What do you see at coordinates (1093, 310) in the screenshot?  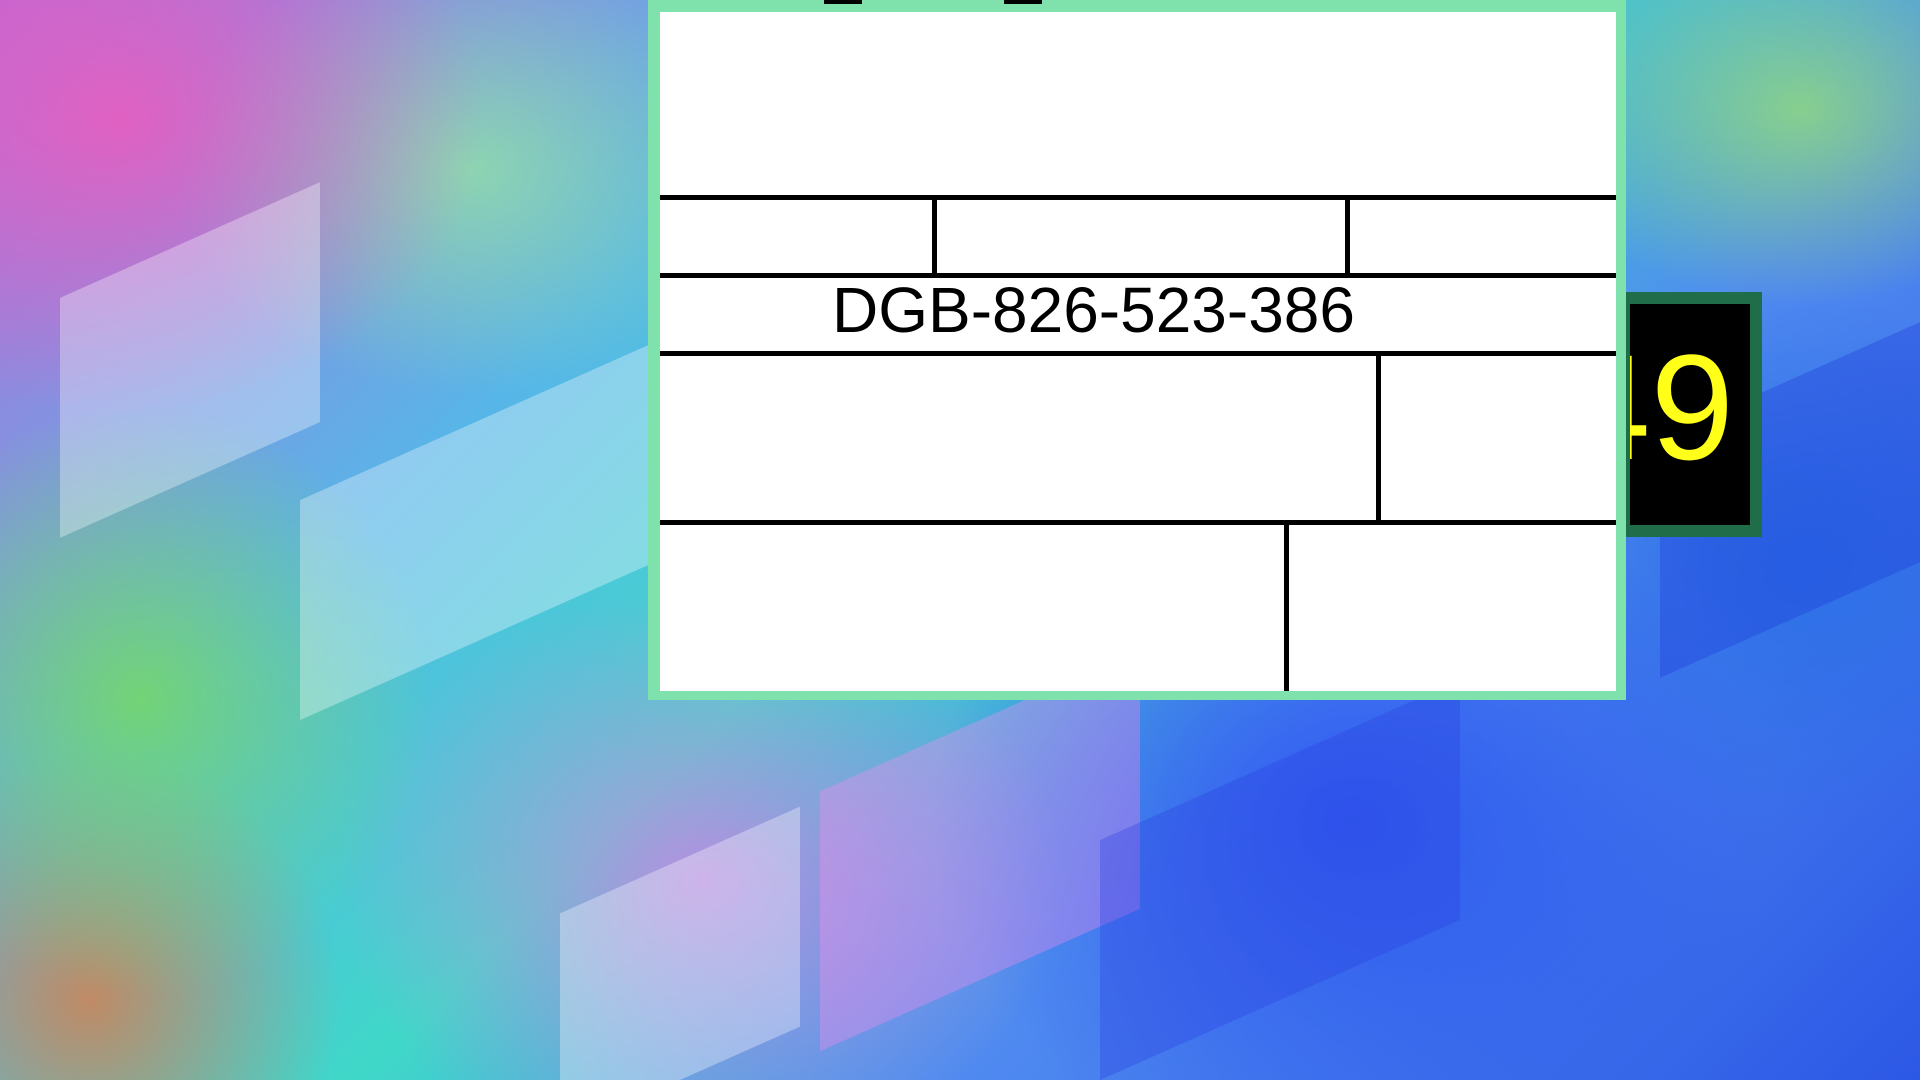 I see `form-code-text: DGB-826-523-386` at bounding box center [1093, 310].